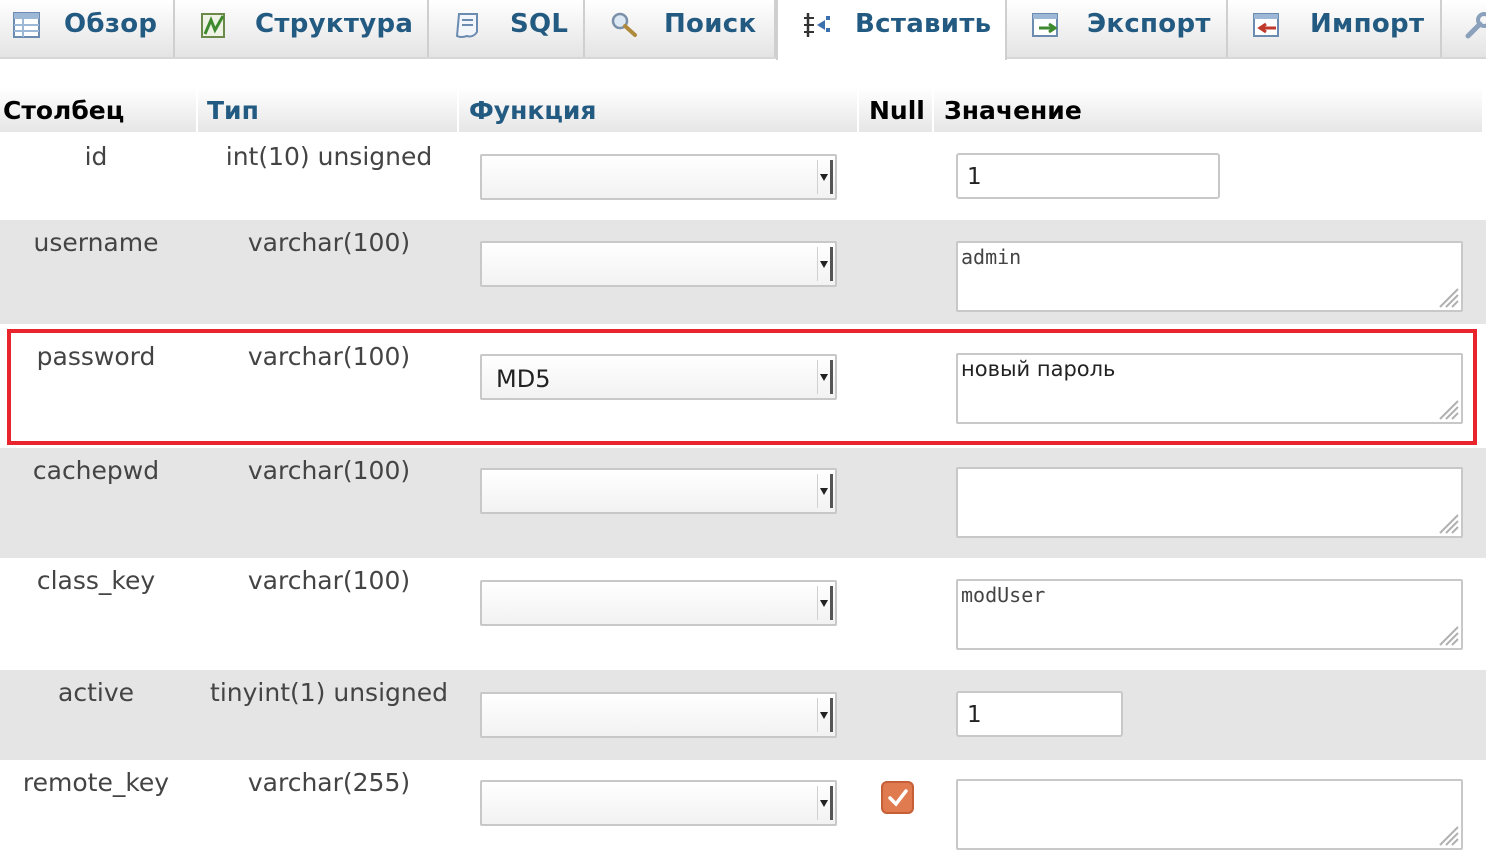 The width and height of the screenshot is (1486, 868). What do you see at coordinates (710, 24) in the screenshot?
I see `tab-label: Поиск` at bounding box center [710, 24].